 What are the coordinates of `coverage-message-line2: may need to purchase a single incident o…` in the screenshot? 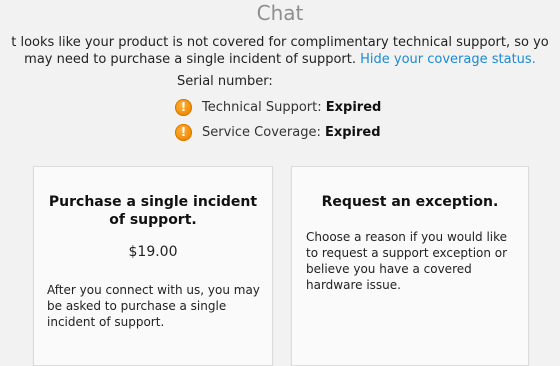 It's located at (280, 59).